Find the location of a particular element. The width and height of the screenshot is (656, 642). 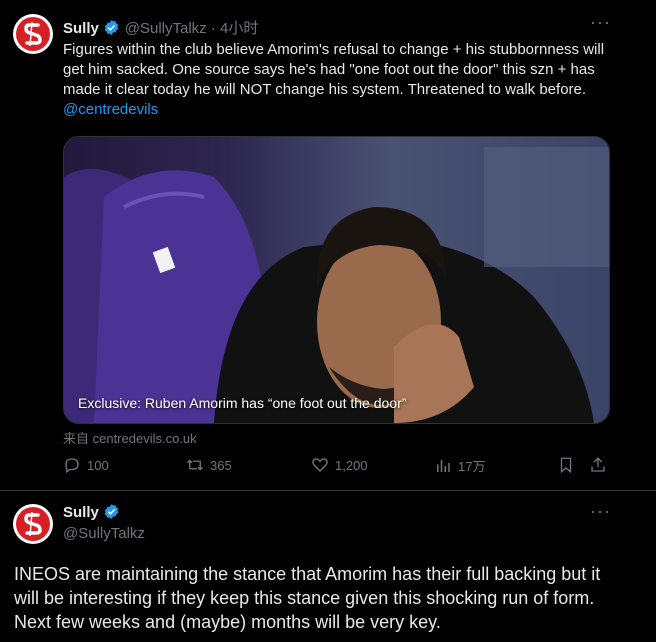

like-button: 1,200 is located at coordinates (339, 465).